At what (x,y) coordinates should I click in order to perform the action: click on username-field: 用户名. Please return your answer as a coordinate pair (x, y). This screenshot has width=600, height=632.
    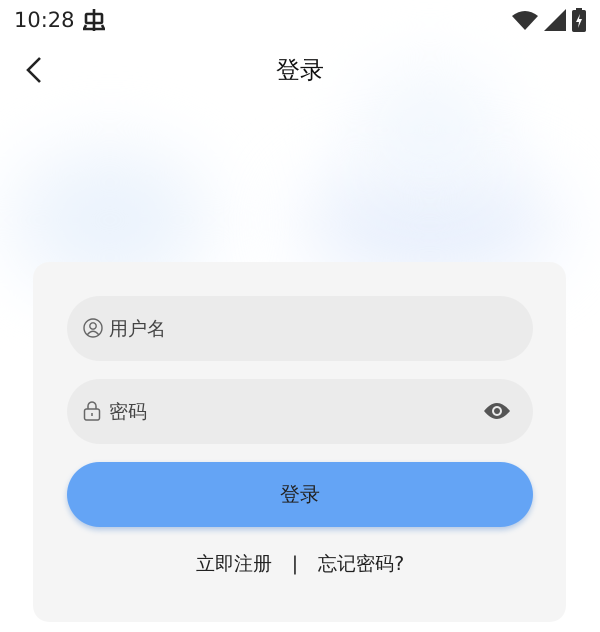
    Looking at the image, I should click on (300, 328).